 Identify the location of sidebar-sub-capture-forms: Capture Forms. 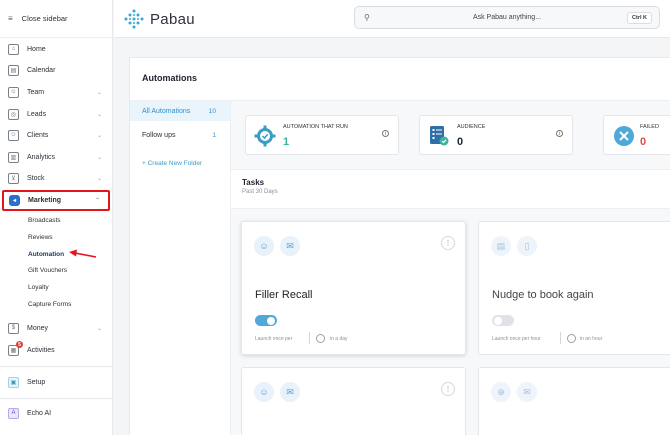
(49, 304).